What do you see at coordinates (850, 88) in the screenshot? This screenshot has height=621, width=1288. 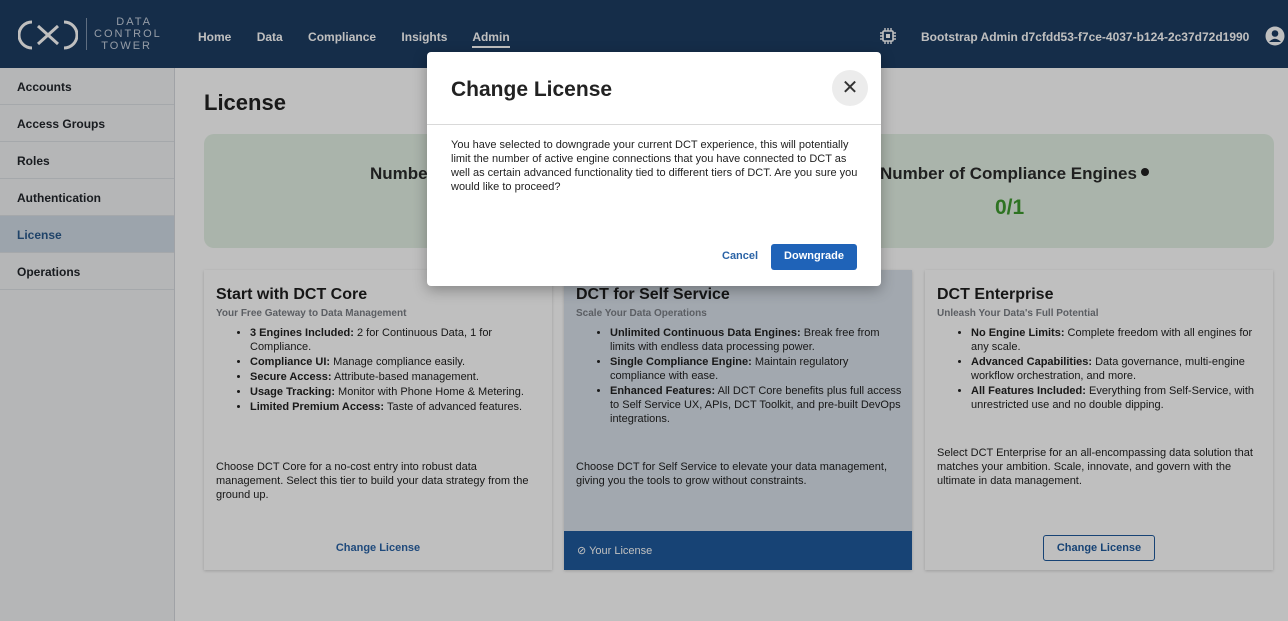 I see `close-icon: ✕` at bounding box center [850, 88].